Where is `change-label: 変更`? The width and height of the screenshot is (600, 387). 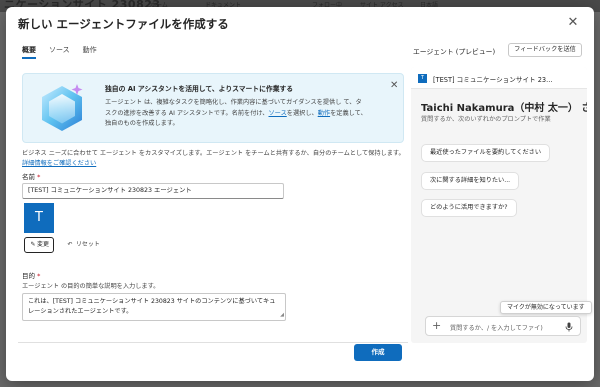
change-label: 変更 is located at coordinates (42, 244).